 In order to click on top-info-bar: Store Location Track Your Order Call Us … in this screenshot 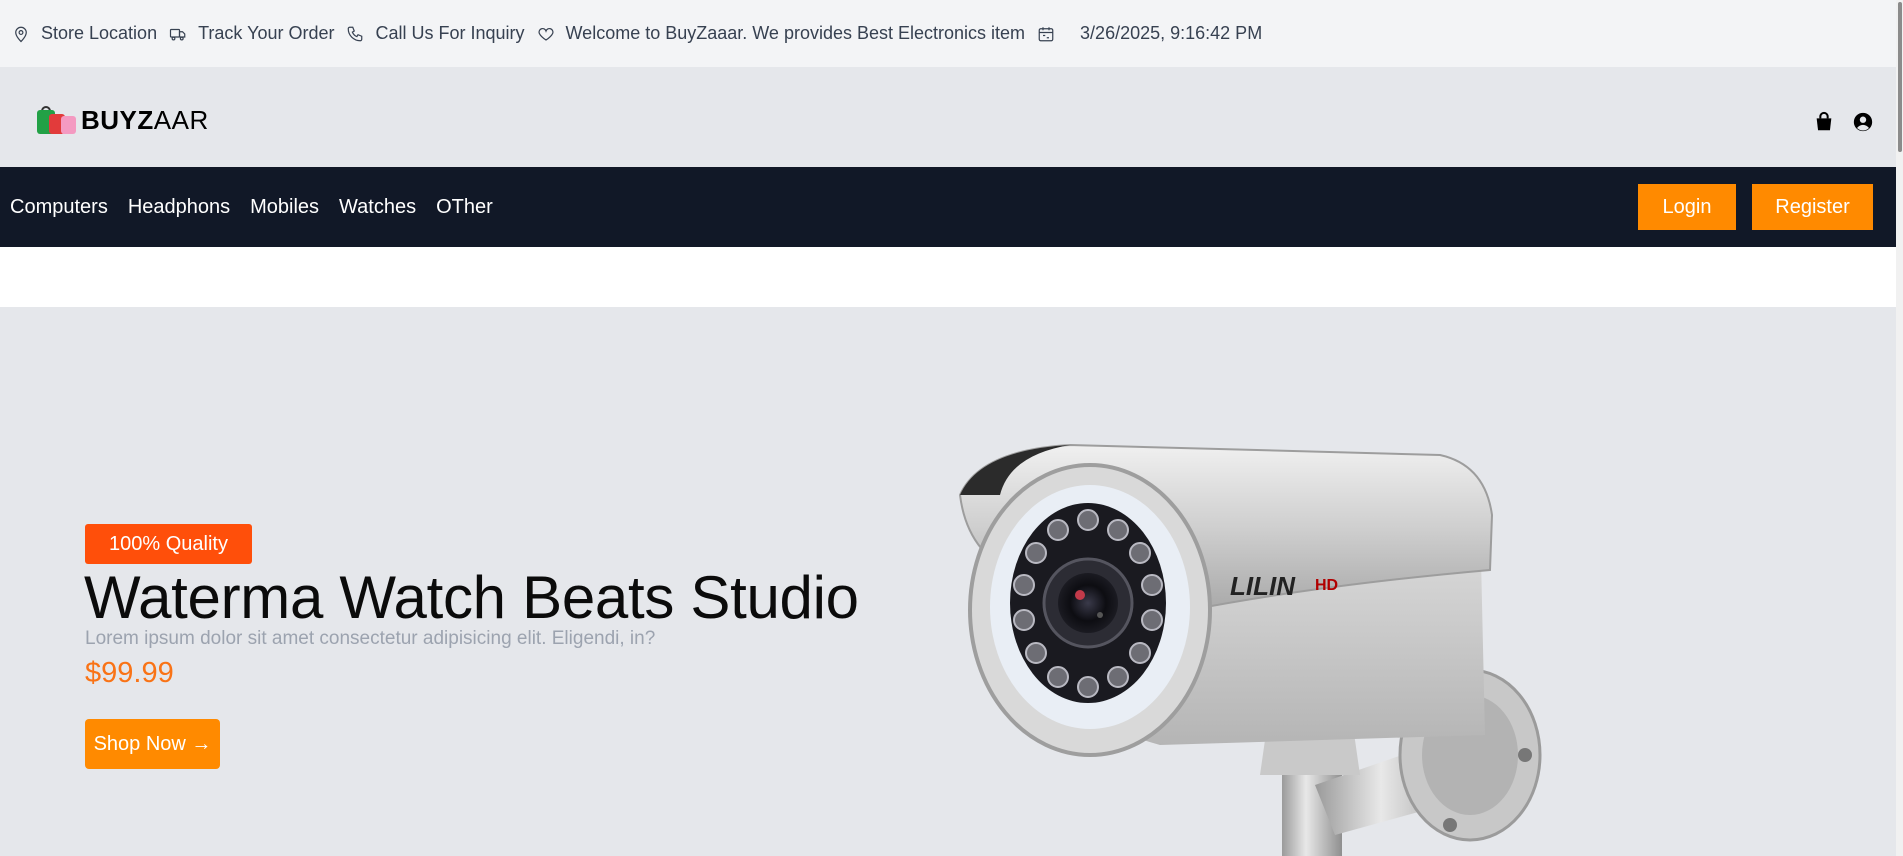, I will do `click(951, 33)`.